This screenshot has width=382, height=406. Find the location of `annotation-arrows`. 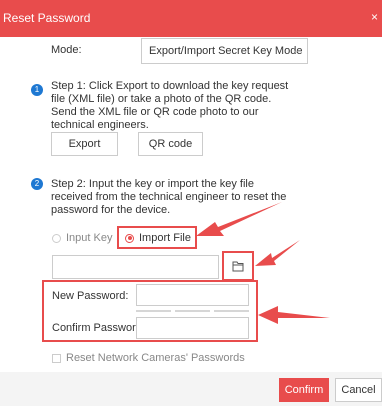

annotation-arrows is located at coordinates (263, 263).